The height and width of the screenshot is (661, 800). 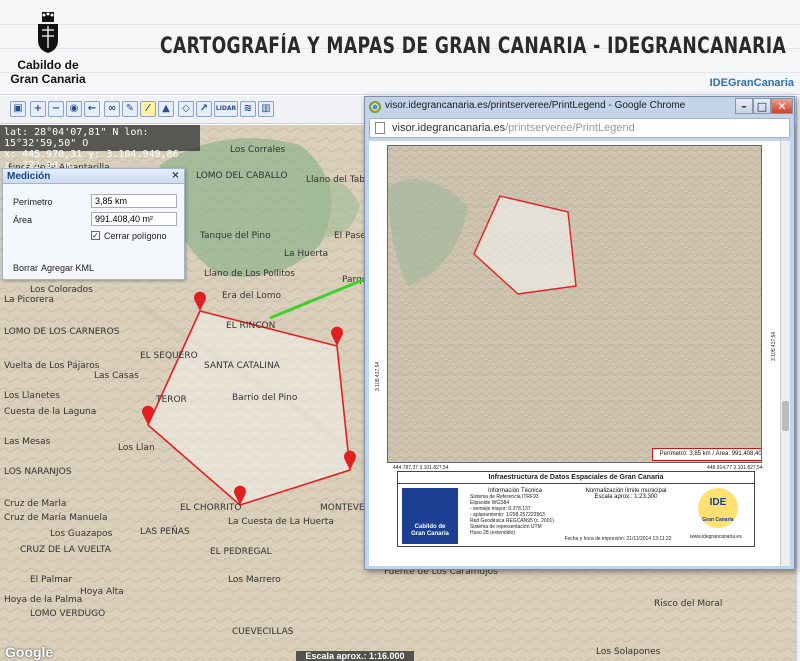 What do you see at coordinates (626, 497) in the screenshot?
I see `print-scale: Escala aprox.: 1:23.300` at bounding box center [626, 497].